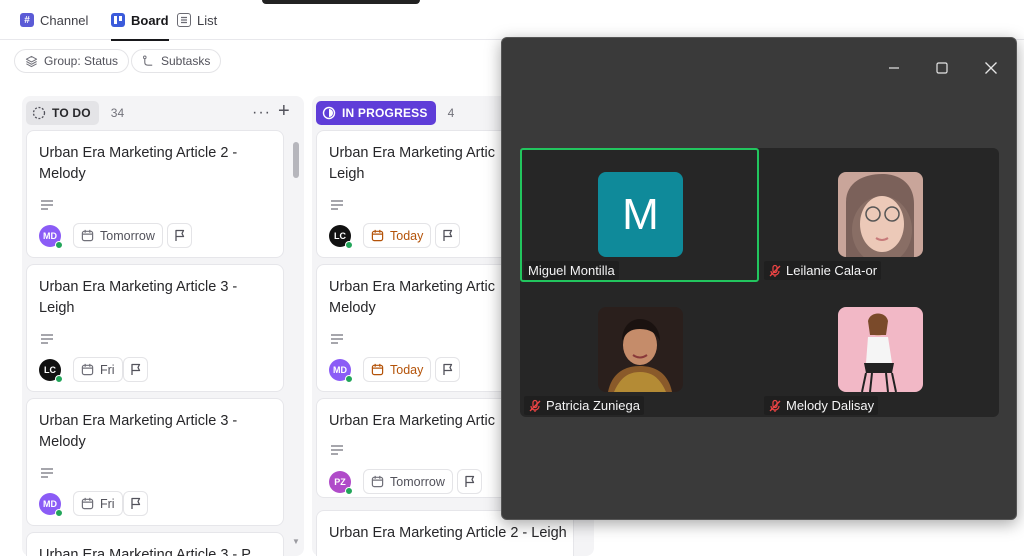  I want to click on column-header: TO DO 34, so click(75, 113).